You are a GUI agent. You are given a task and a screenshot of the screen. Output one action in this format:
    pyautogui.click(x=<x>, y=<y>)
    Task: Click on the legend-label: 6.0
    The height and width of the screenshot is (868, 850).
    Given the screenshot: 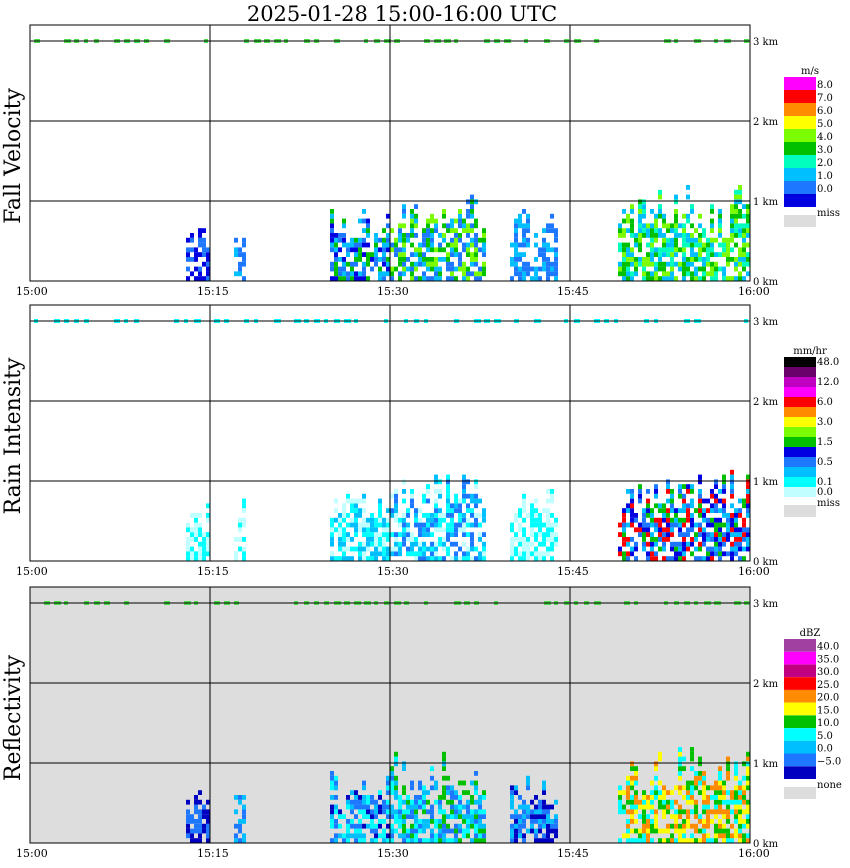 What is the action you would take?
    pyautogui.click(x=825, y=402)
    